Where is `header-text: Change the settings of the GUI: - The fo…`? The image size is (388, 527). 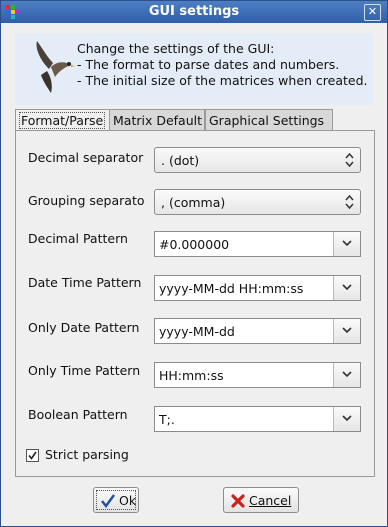 header-text: Change the settings of the GUI: - The fo… is located at coordinates (222, 65).